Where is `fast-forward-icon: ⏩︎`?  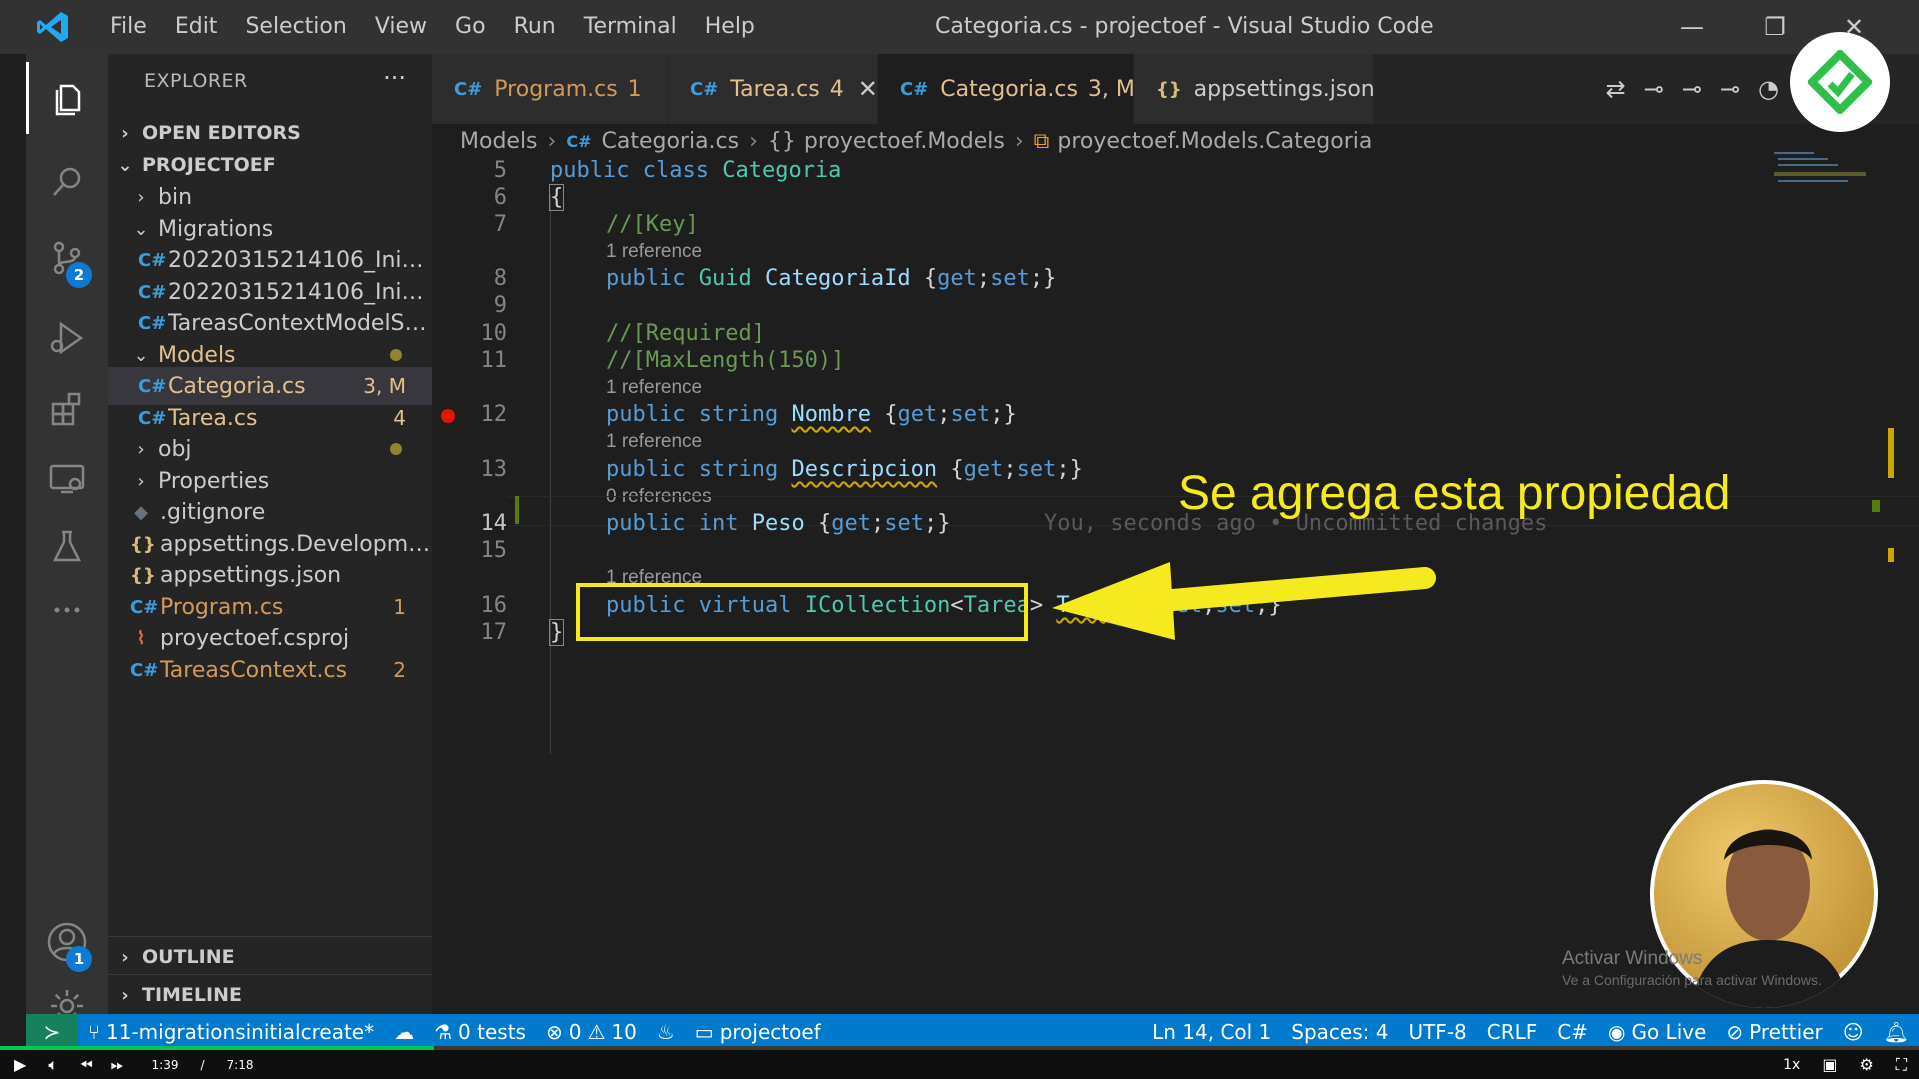
fast-forward-icon: ⏩︎ is located at coordinates (117, 1065).